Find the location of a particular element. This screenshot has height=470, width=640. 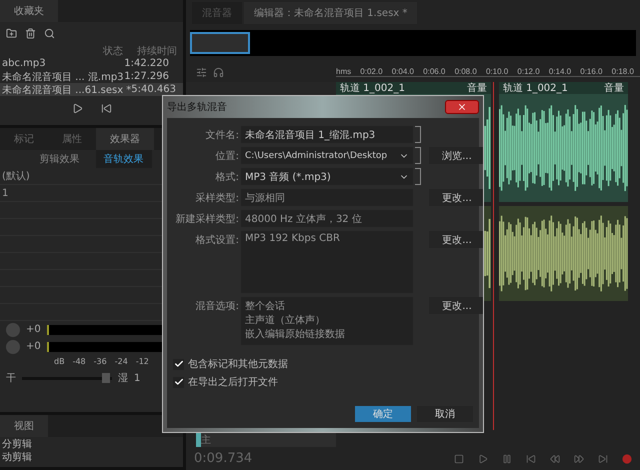

field-label: 格式设置: is located at coordinates (216, 240).